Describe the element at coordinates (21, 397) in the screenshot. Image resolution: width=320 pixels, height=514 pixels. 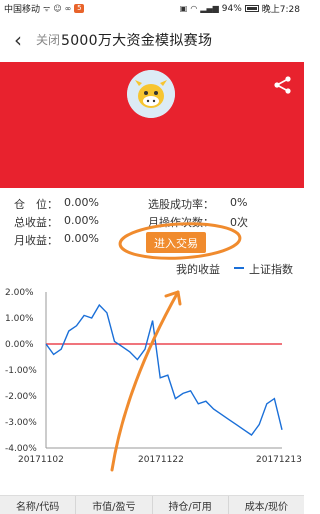
I see `y-tick-label: -2.00%` at that location.